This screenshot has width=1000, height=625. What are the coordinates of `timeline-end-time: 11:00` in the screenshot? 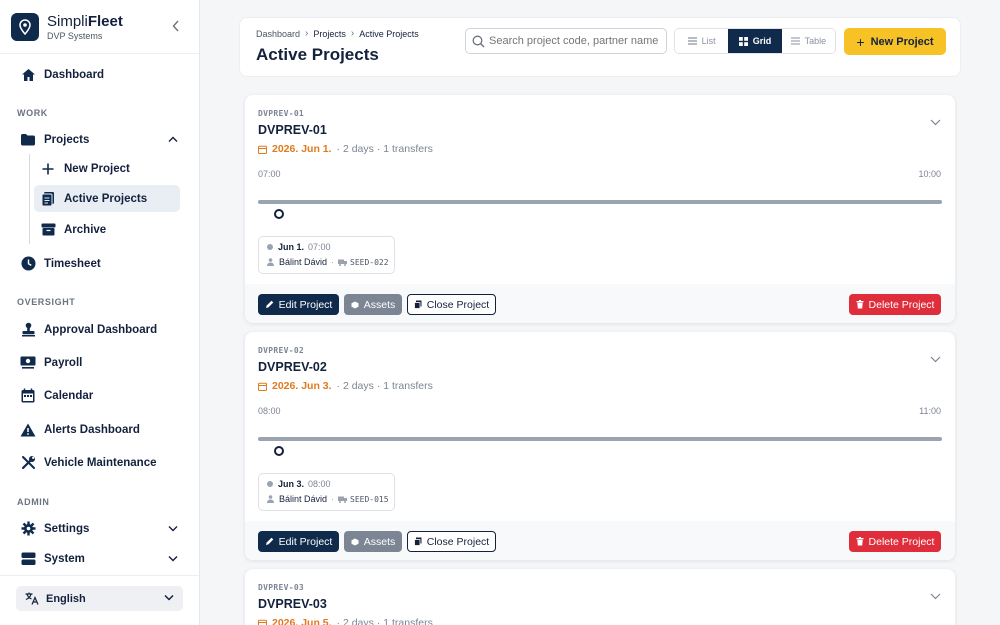 It's located at (930, 411).